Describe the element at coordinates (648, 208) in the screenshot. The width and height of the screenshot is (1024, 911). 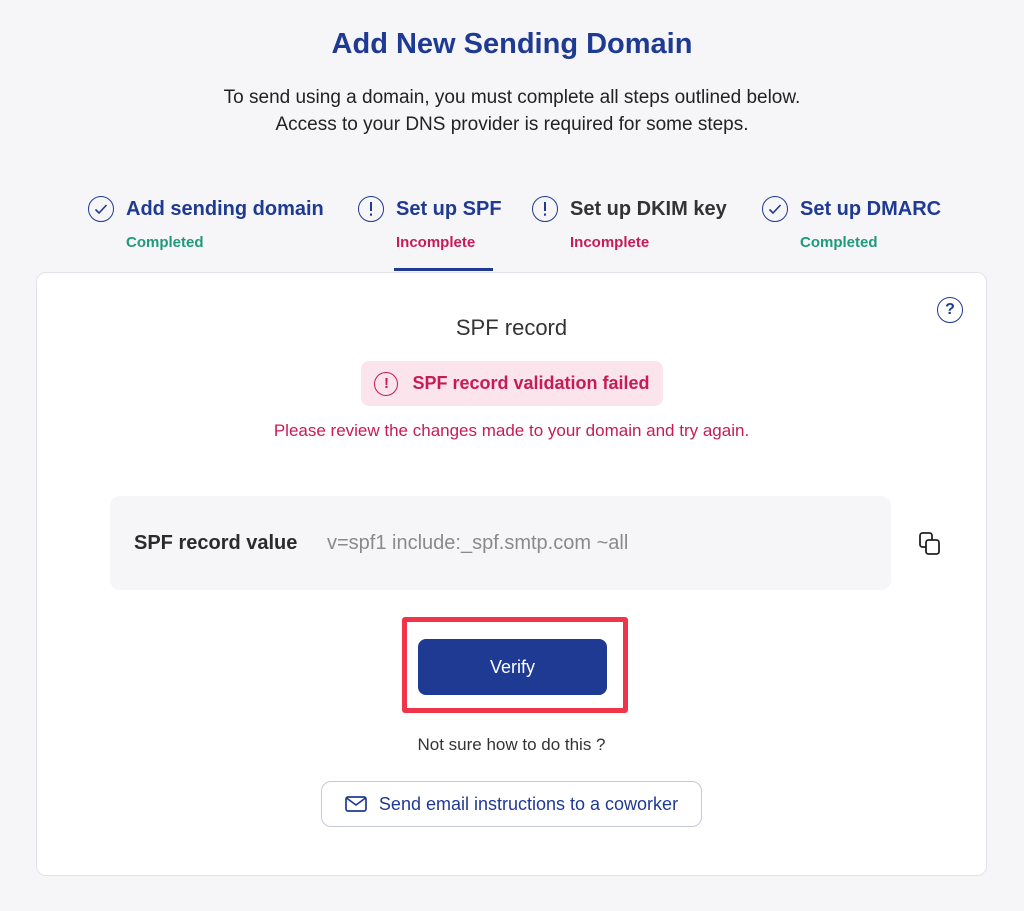
I see `step-label: Set up DKIM key` at that location.